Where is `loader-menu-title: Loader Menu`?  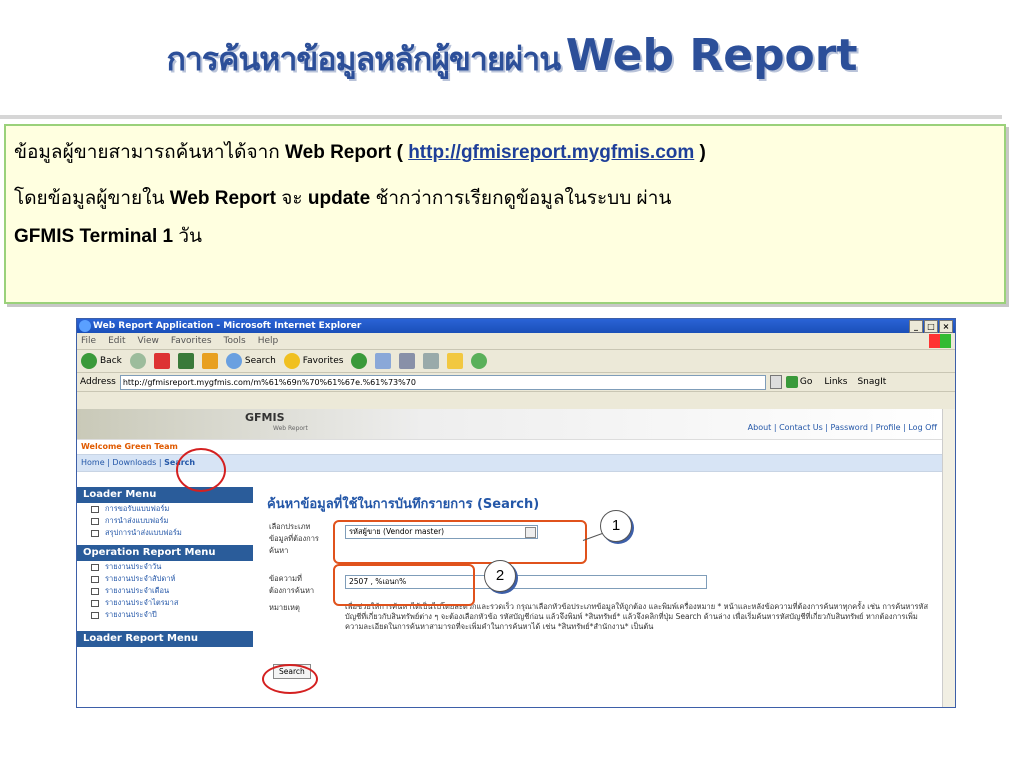
loader-menu-title: Loader Menu is located at coordinates (165, 495).